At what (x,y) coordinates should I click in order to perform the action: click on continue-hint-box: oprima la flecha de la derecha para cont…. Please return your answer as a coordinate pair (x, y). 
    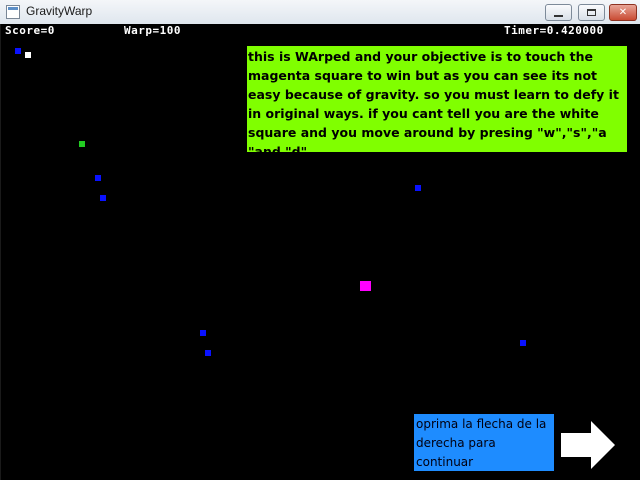
    Looking at the image, I should click on (484, 442).